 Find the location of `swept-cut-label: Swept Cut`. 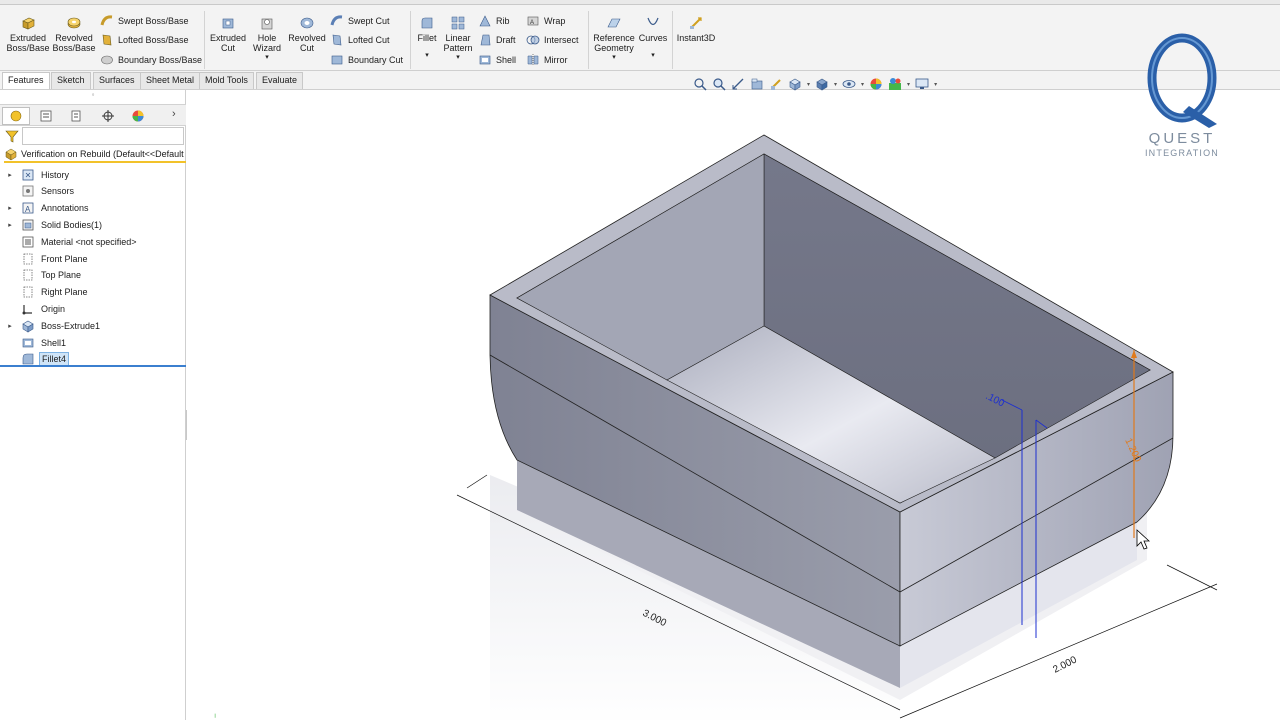

swept-cut-label: Swept Cut is located at coordinates (369, 21).